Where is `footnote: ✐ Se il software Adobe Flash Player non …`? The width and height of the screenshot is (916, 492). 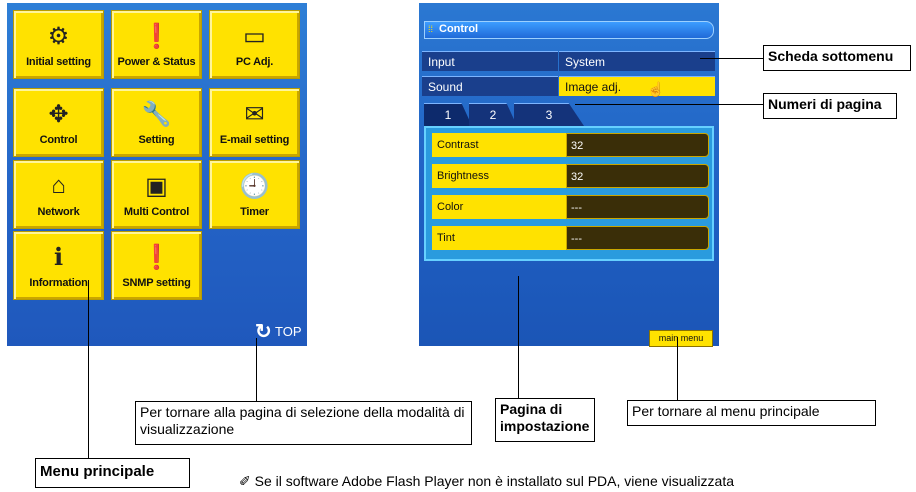 footnote: ✐ Se il software Adobe Flash Player non … is located at coordinates (486, 481).